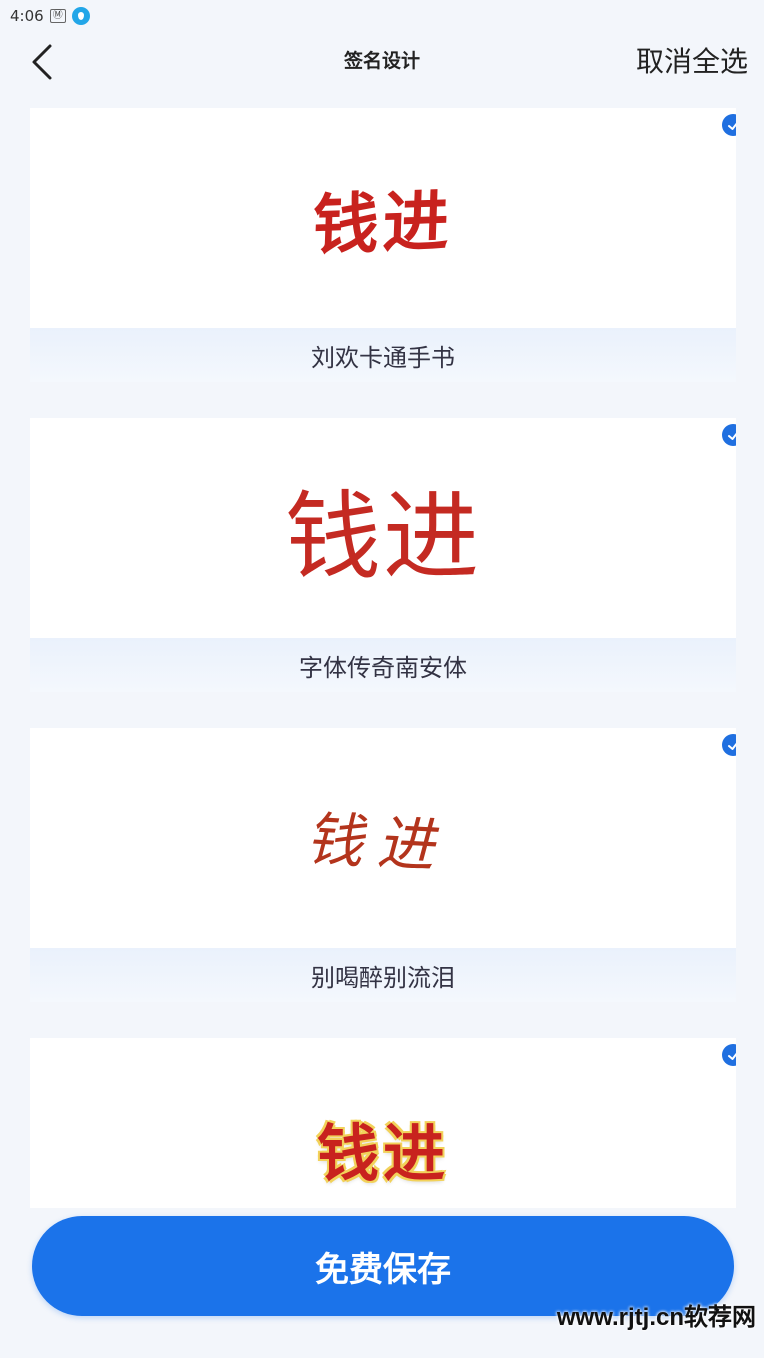 Image resolution: width=764 pixels, height=1358 pixels. What do you see at coordinates (383, 665) in the screenshot?
I see `font-name-label: 字体传奇南安体` at bounding box center [383, 665].